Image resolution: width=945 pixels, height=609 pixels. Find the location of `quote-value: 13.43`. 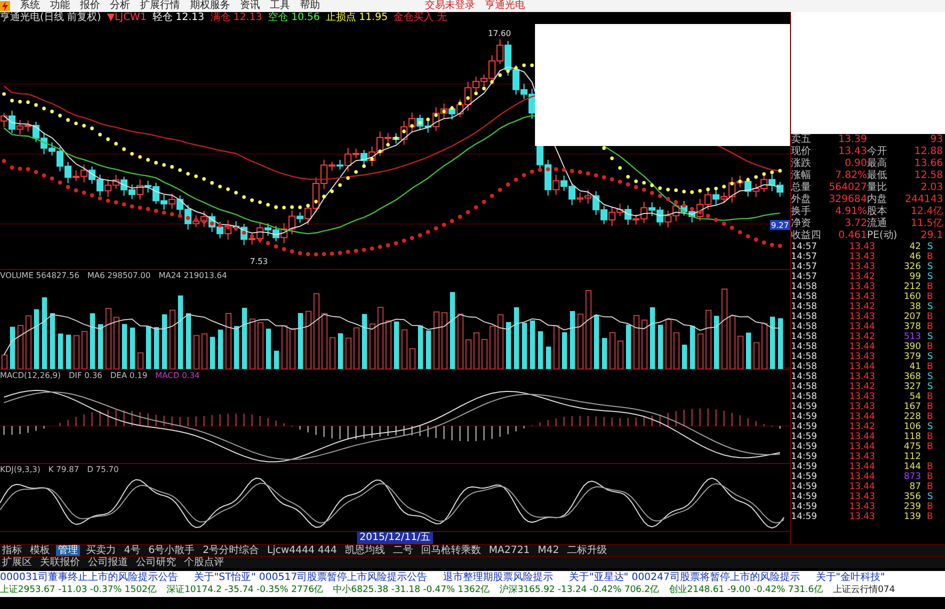

quote-value: 13.43 is located at coordinates (852, 152).